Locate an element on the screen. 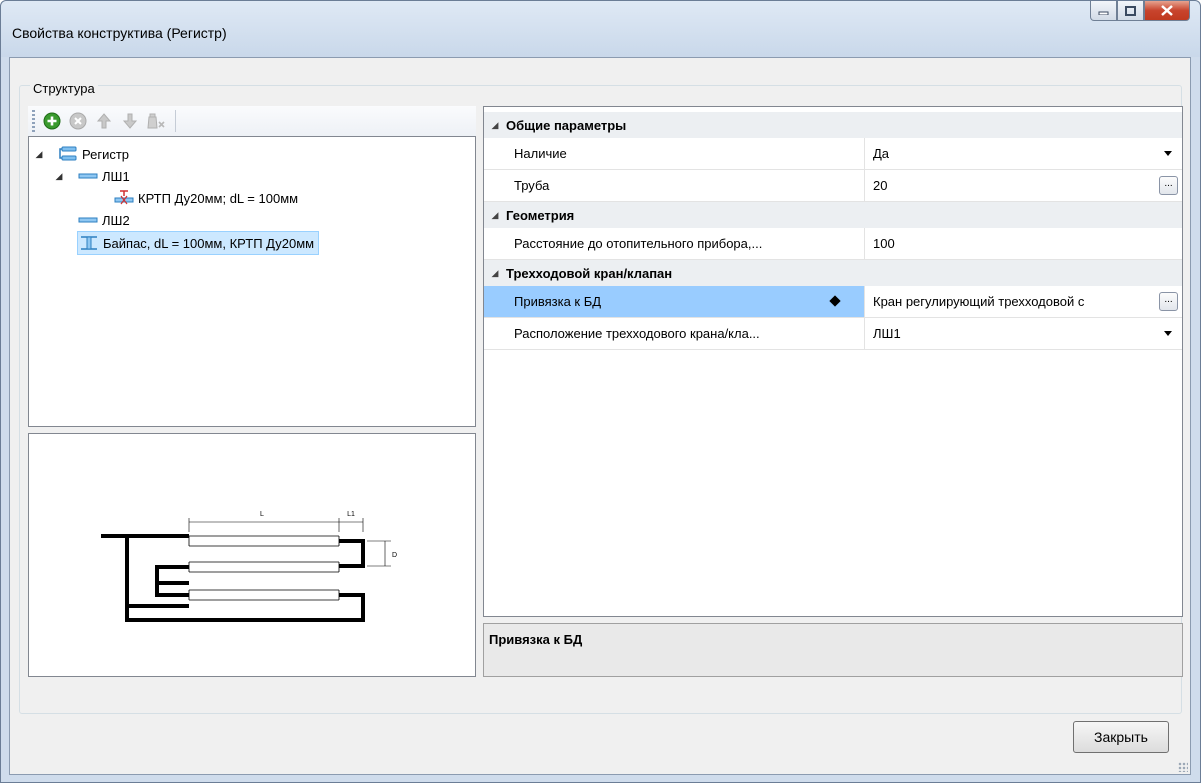 The width and height of the screenshot is (1201, 783). description-title: Привязка к БД is located at coordinates (536, 639).